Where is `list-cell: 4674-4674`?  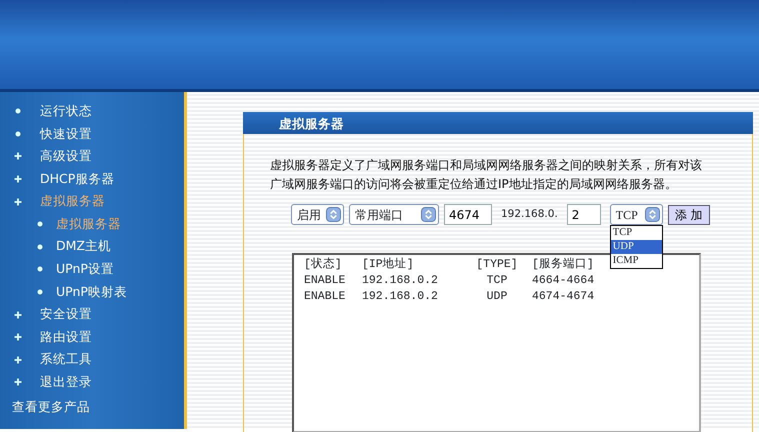
list-cell: 4674-4674 is located at coordinates (563, 297).